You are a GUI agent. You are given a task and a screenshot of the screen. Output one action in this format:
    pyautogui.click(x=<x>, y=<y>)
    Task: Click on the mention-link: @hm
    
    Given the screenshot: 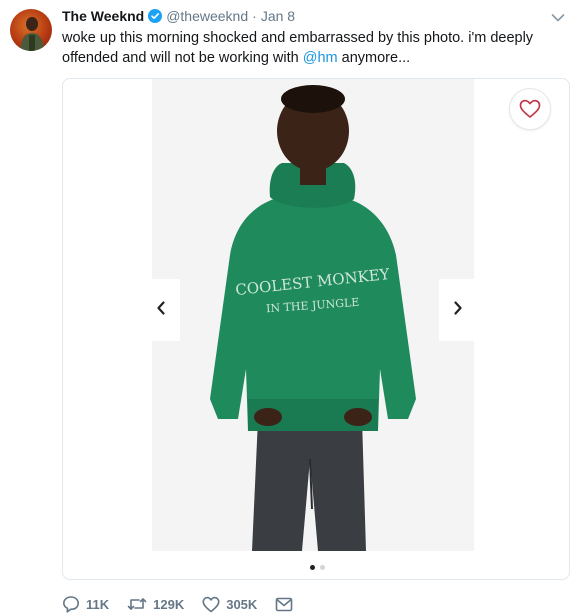 What is the action you would take?
    pyautogui.click(x=320, y=58)
    